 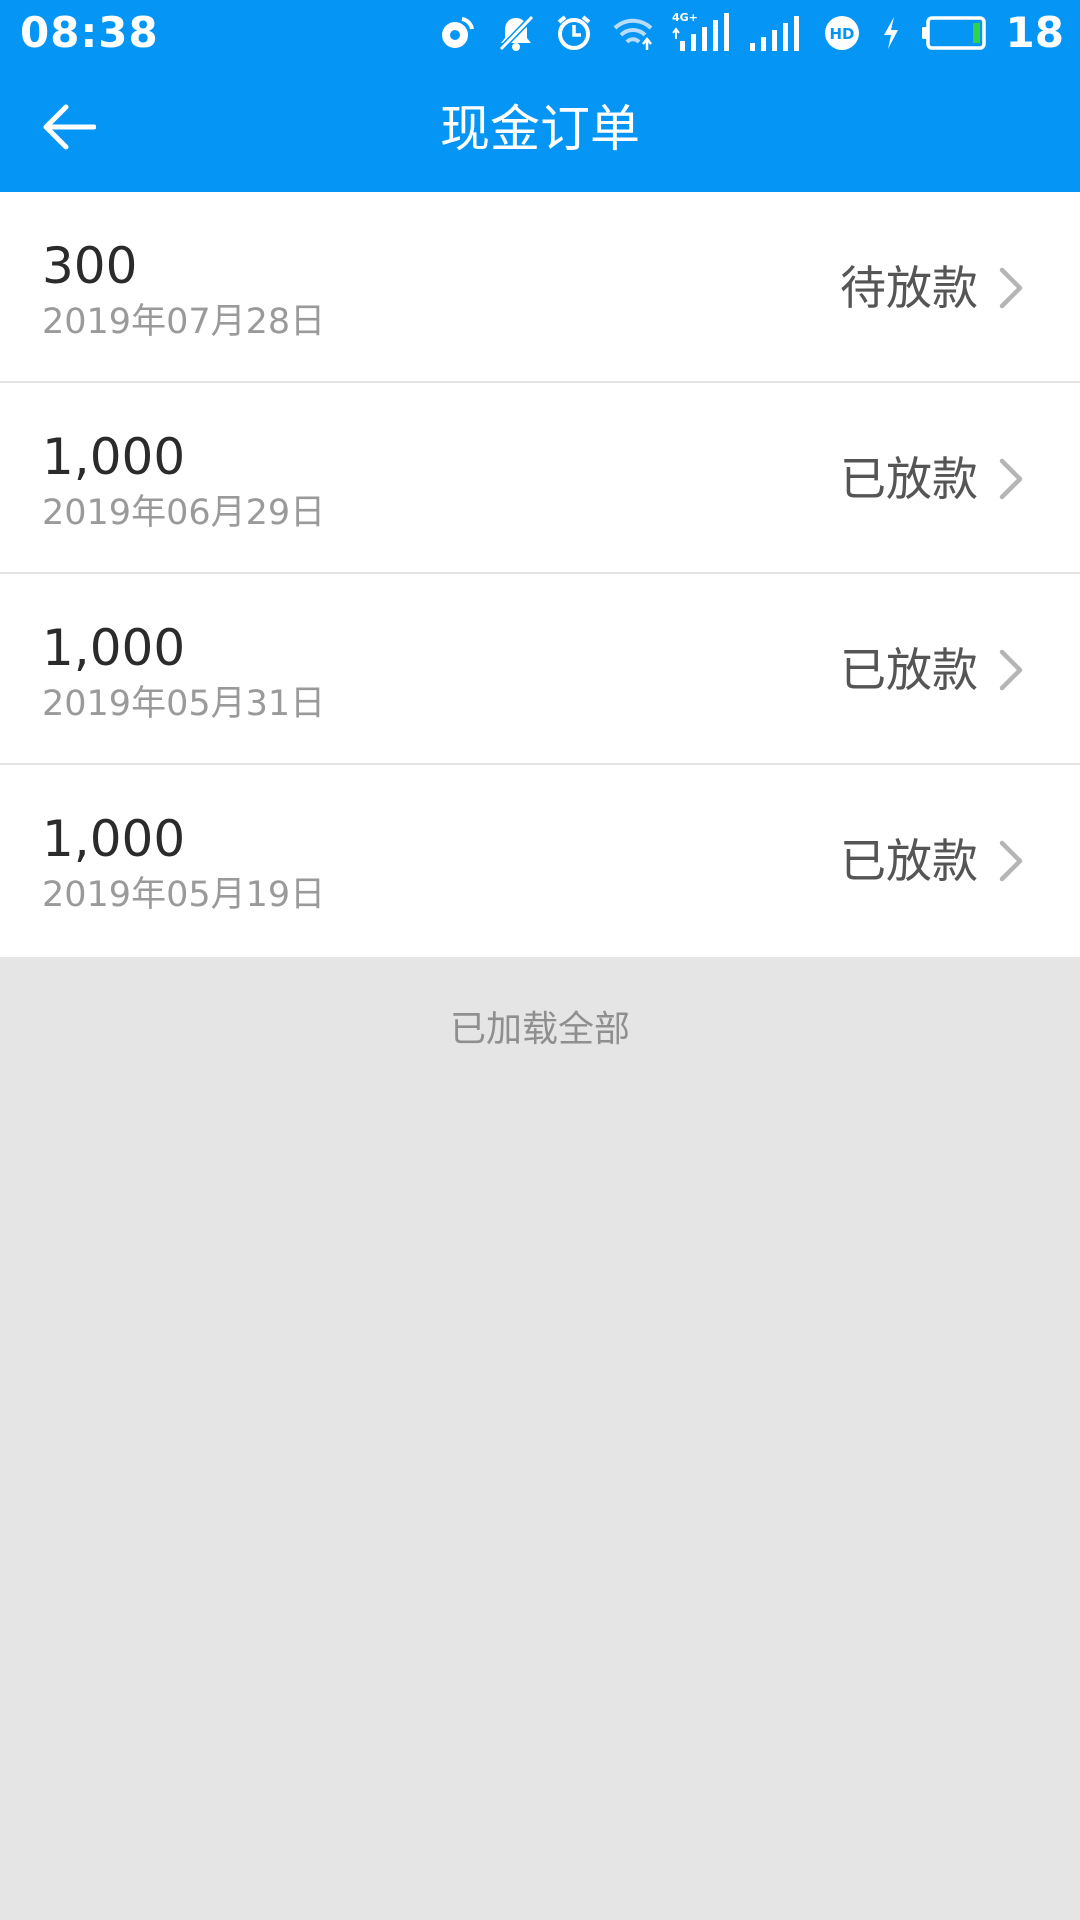 I want to click on battery-level: 18, so click(x=1034, y=32).